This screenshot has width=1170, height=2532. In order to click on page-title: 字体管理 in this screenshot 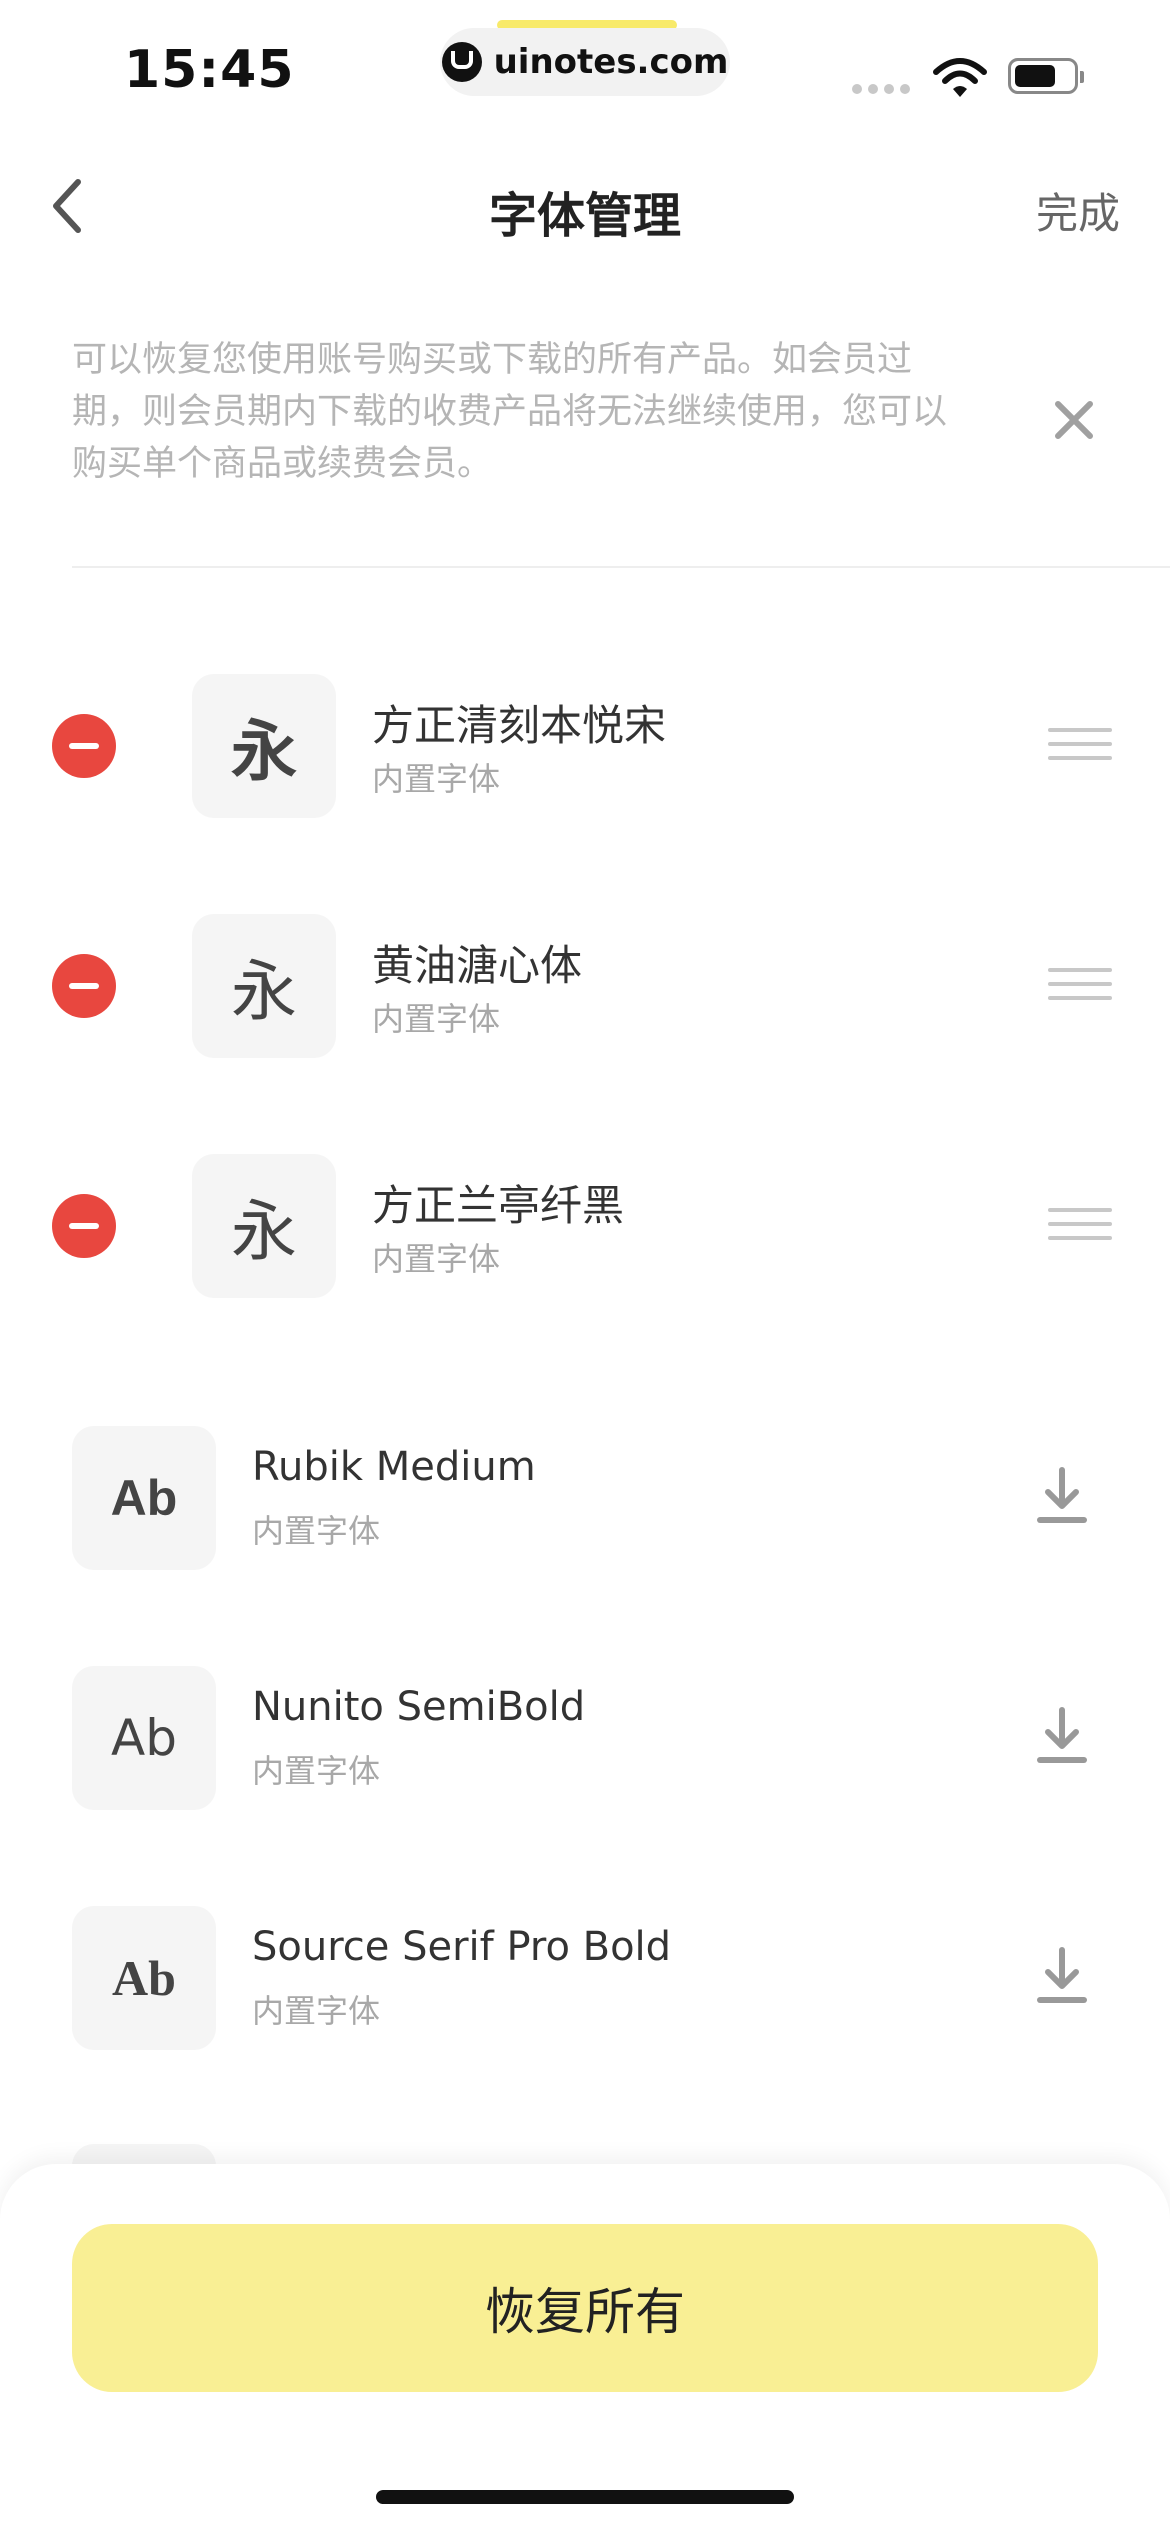, I will do `click(584, 216)`.